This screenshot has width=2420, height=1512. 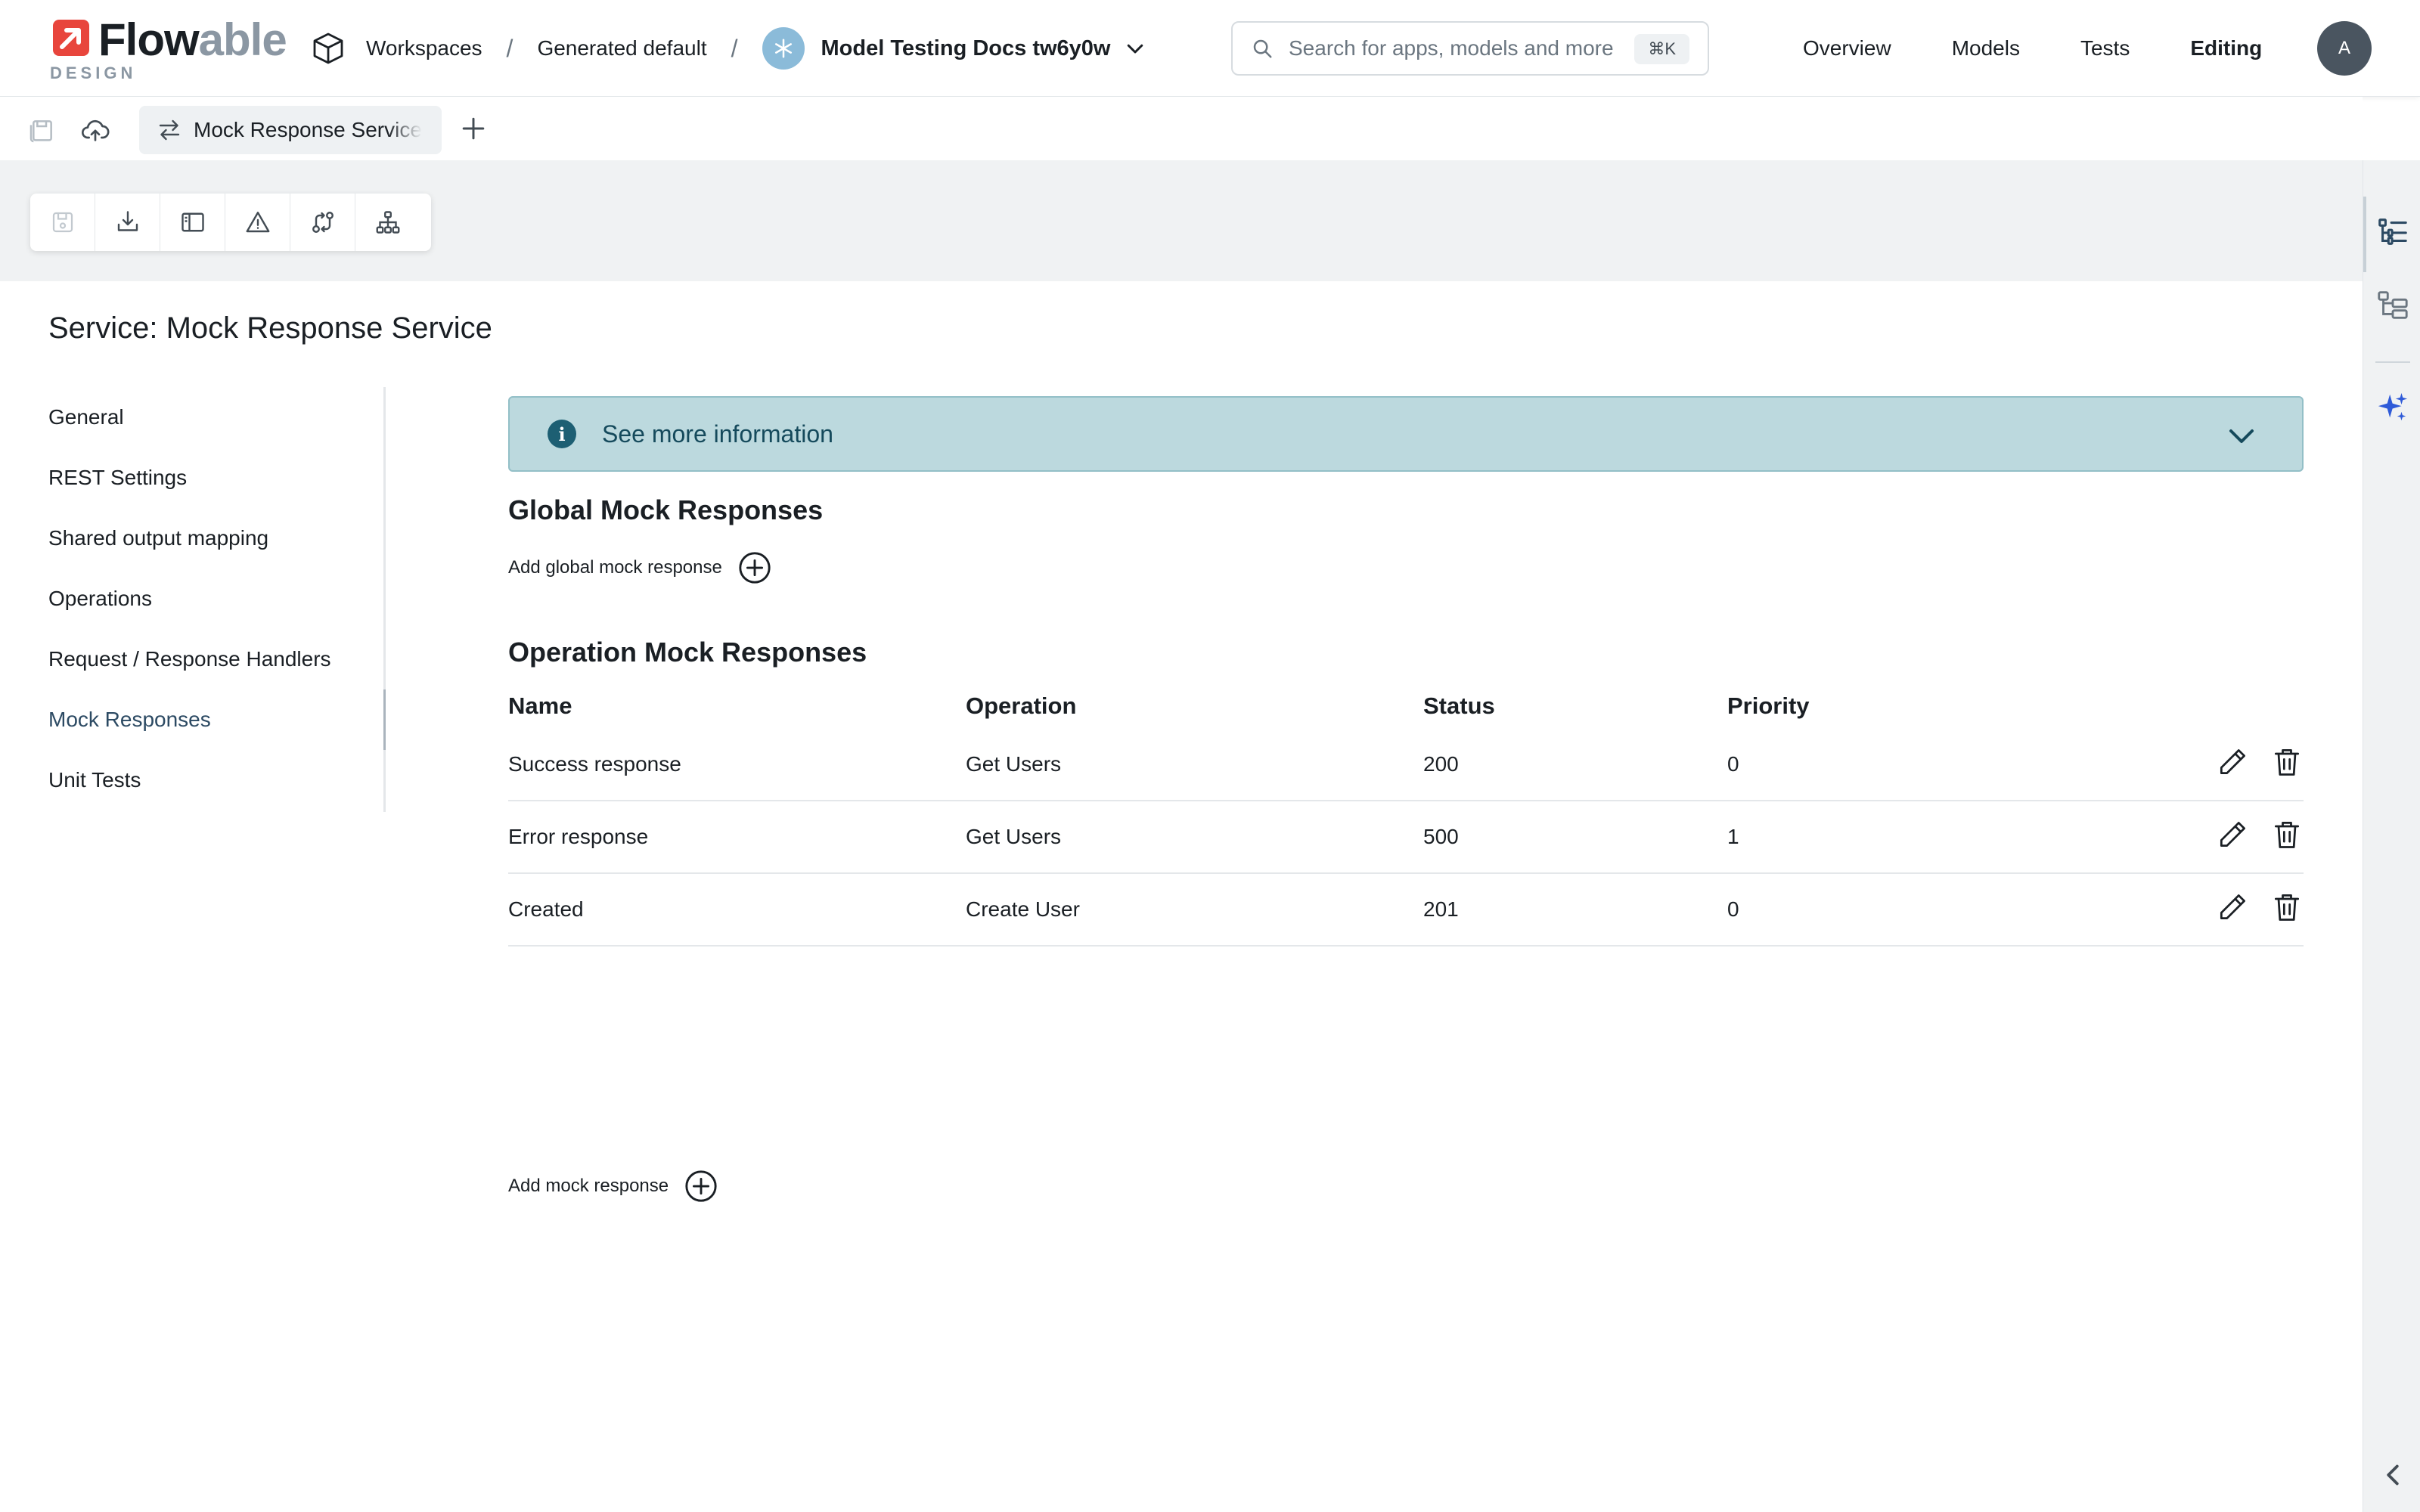 I want to click on sidebar-item-request-response-handlers: Request / Response Handlers, so click(x=215, y=659).